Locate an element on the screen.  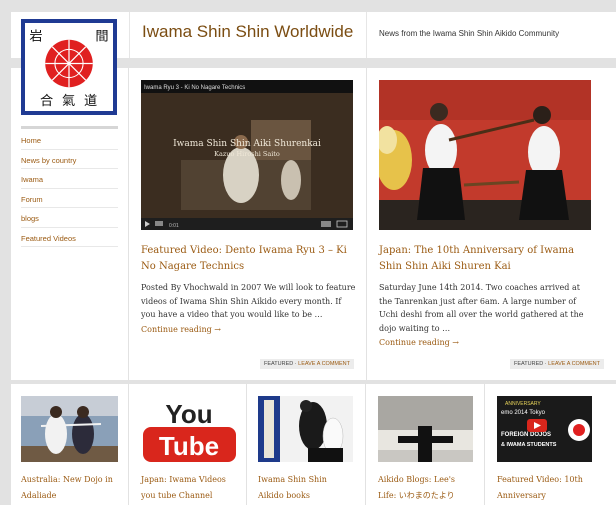
sidebar-item-news-by-country: News by country is located at coordinates (69, 159).